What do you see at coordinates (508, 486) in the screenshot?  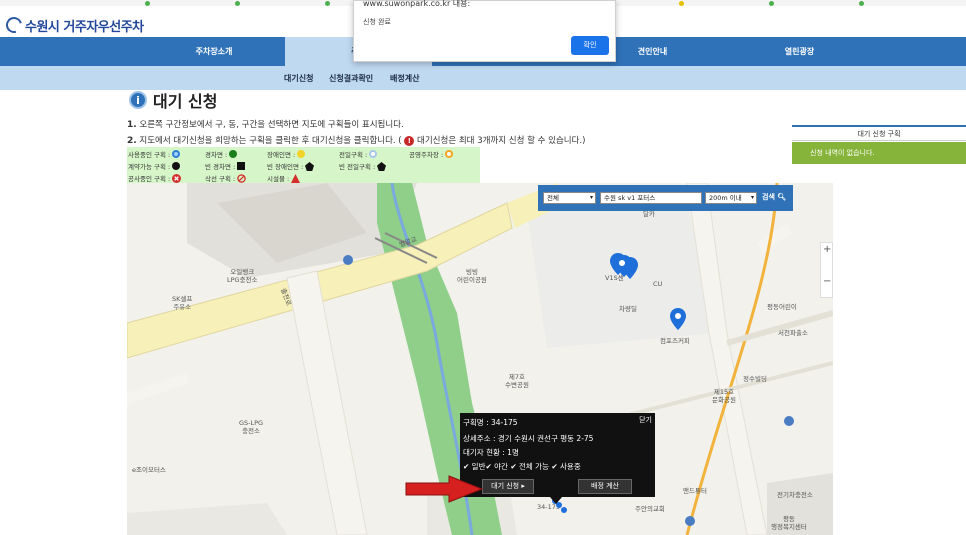 I see `apply-waiting-button: 대기 신청 ▸` at bounding box center [508, 486].